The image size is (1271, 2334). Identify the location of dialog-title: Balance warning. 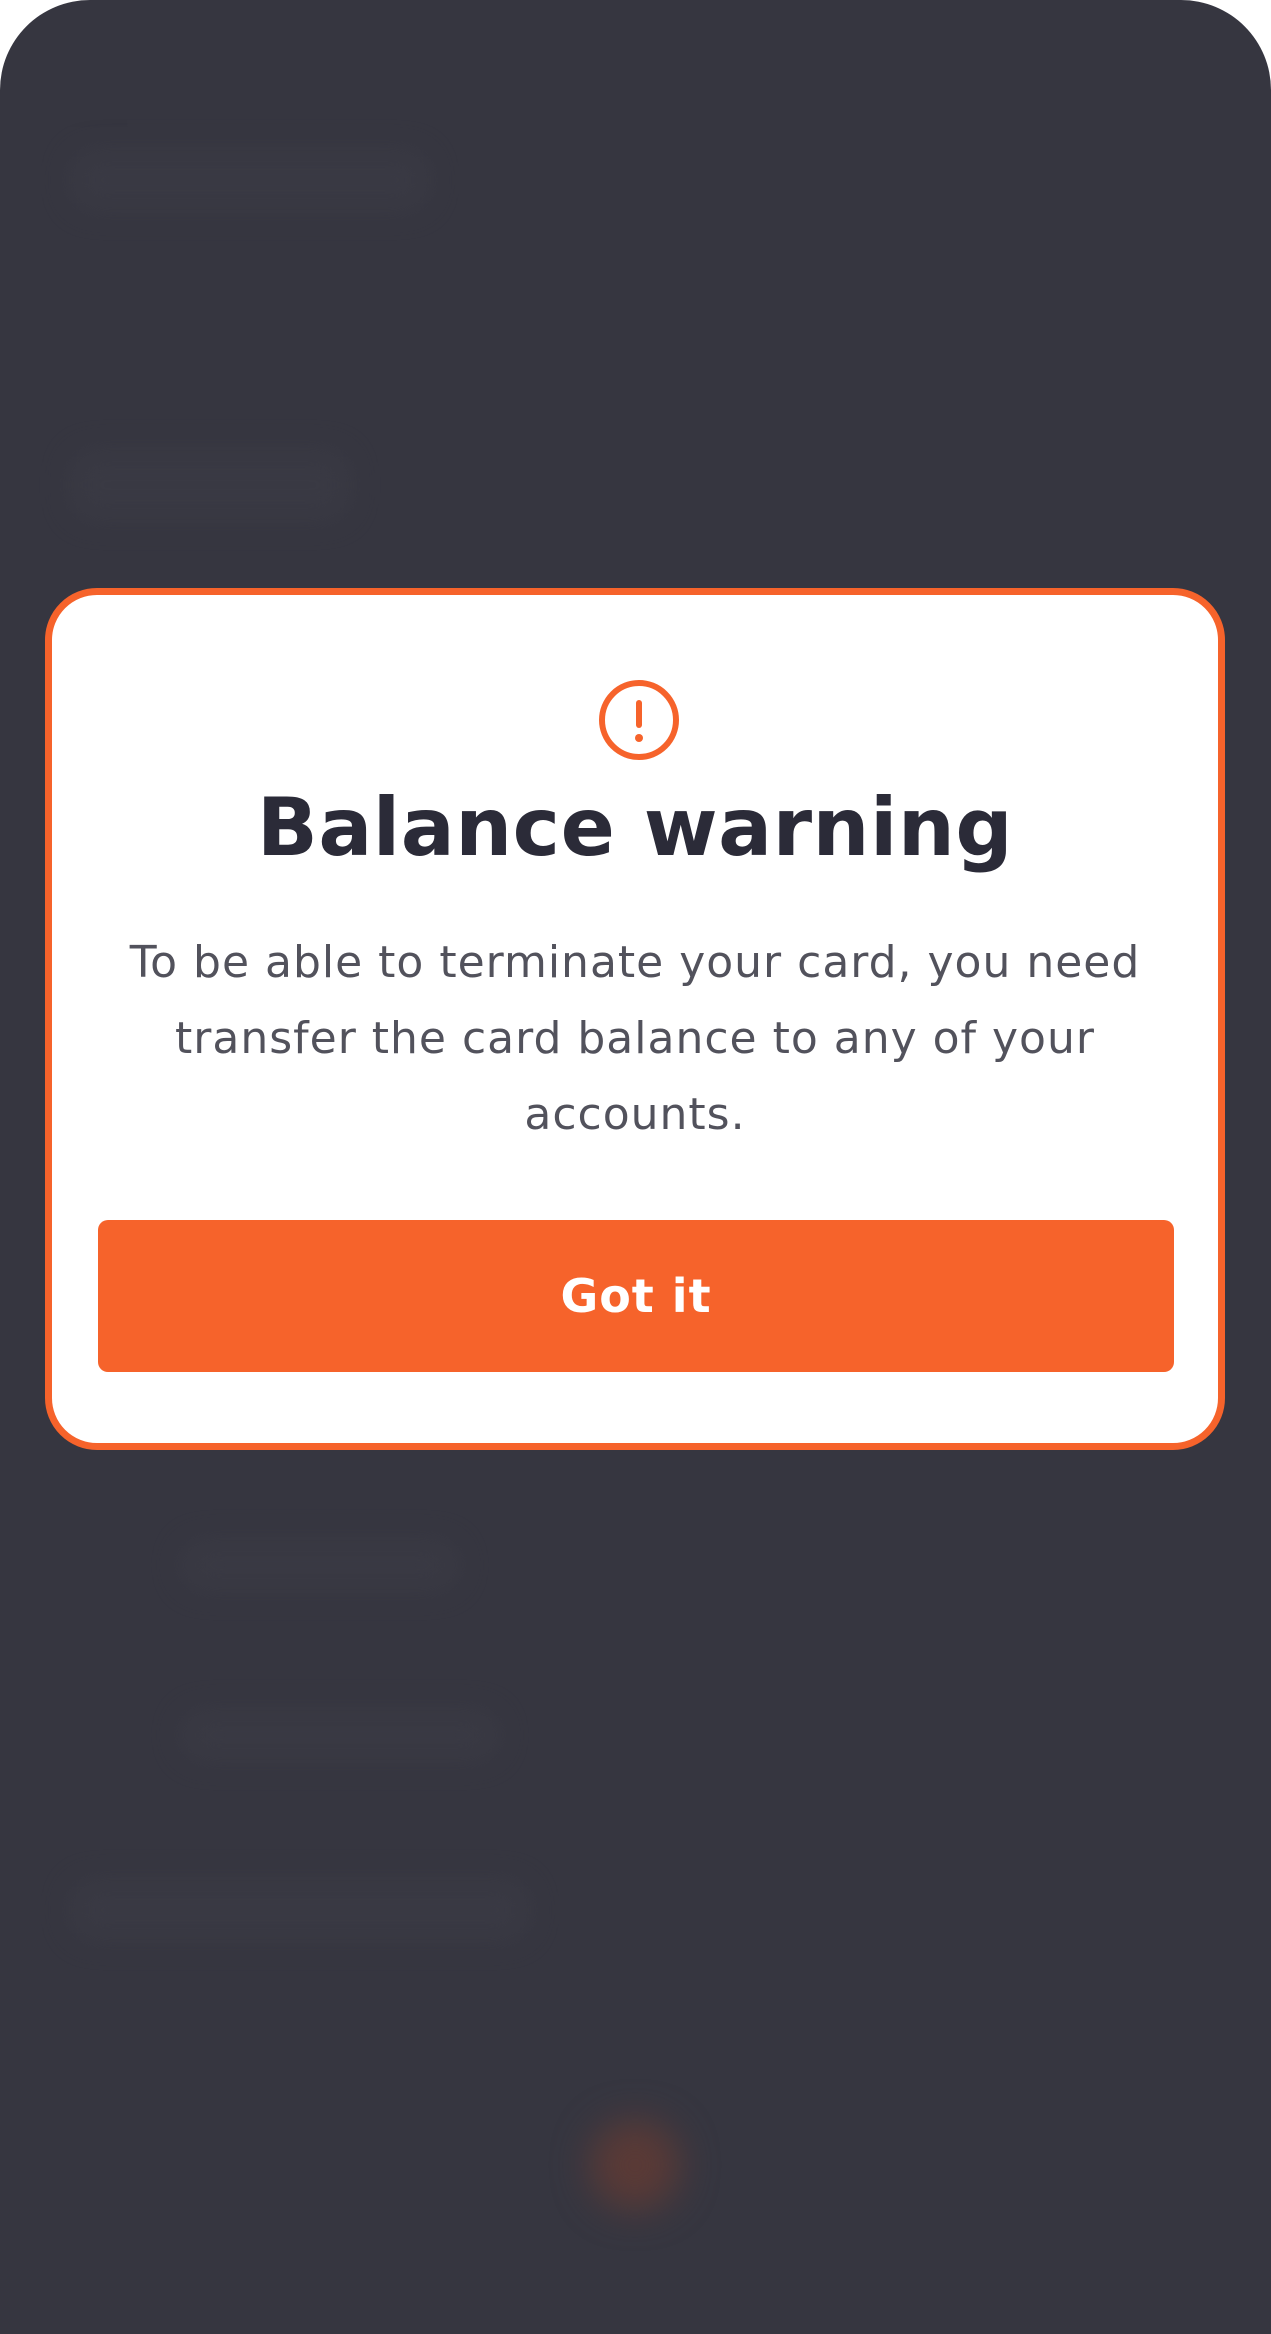
(635, 827).